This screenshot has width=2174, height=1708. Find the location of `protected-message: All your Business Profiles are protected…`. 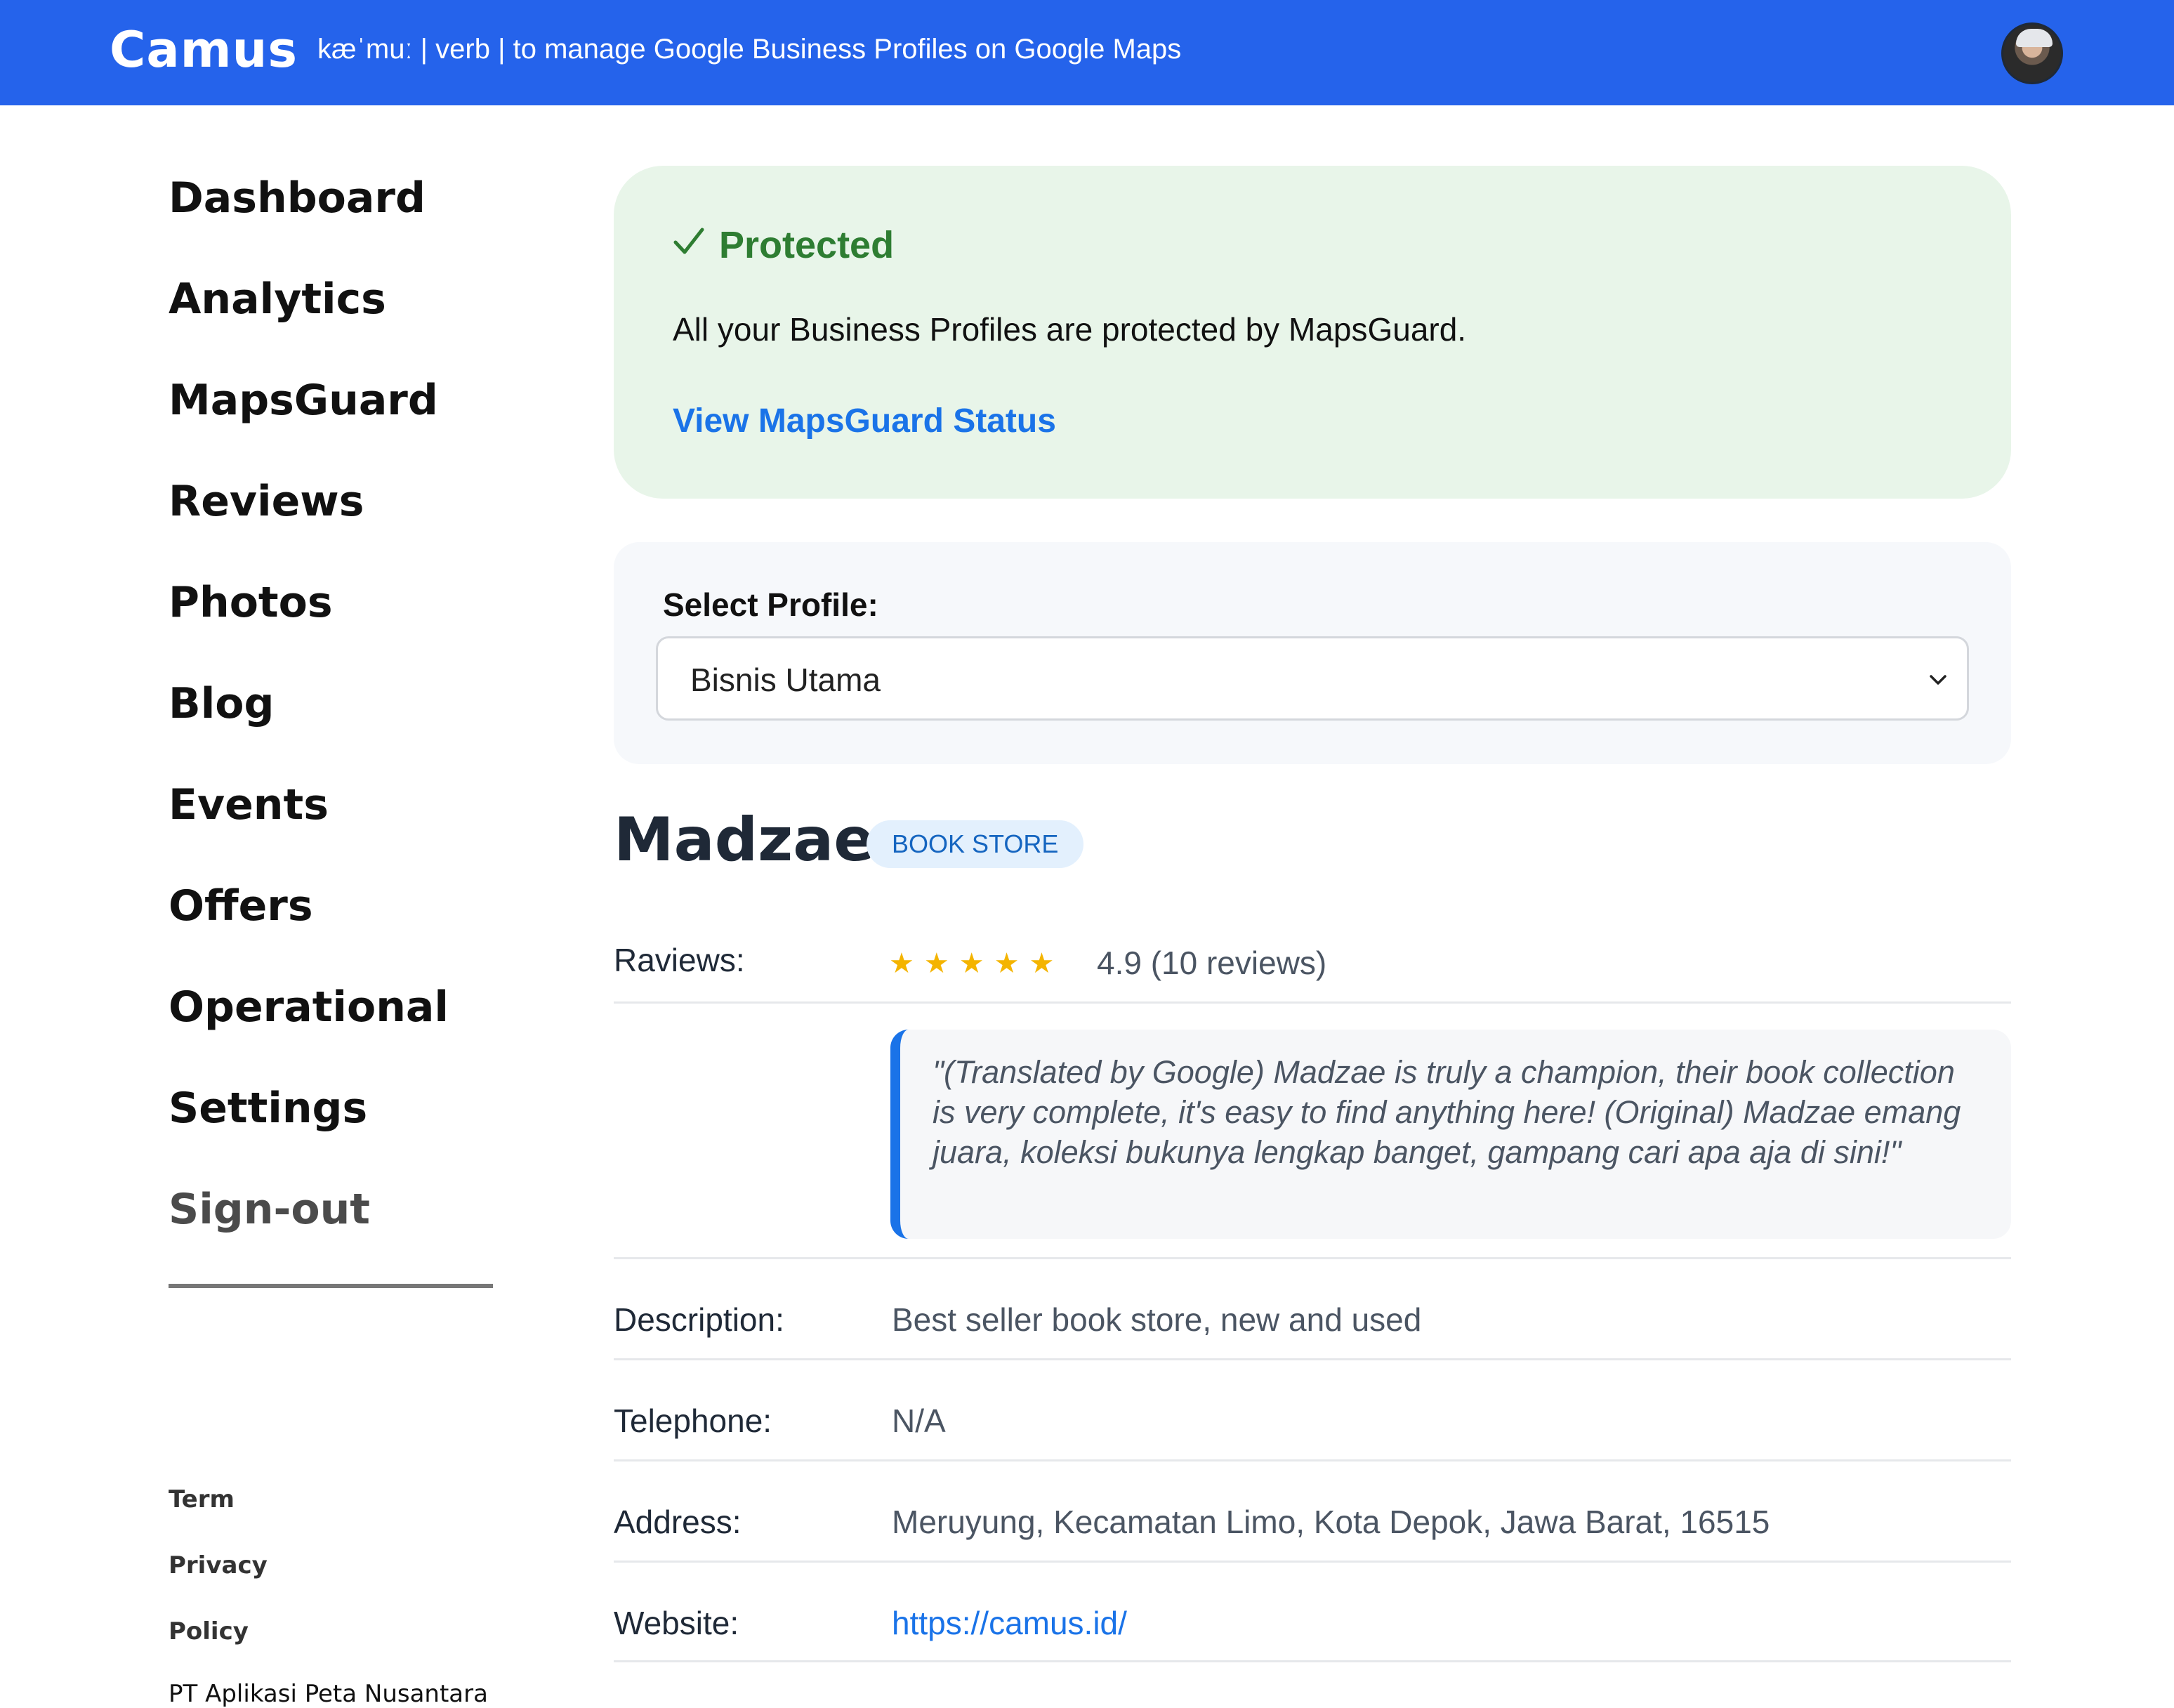

protected-message: All your Business Profiles are protected… is located at coordinates (1070, 329).